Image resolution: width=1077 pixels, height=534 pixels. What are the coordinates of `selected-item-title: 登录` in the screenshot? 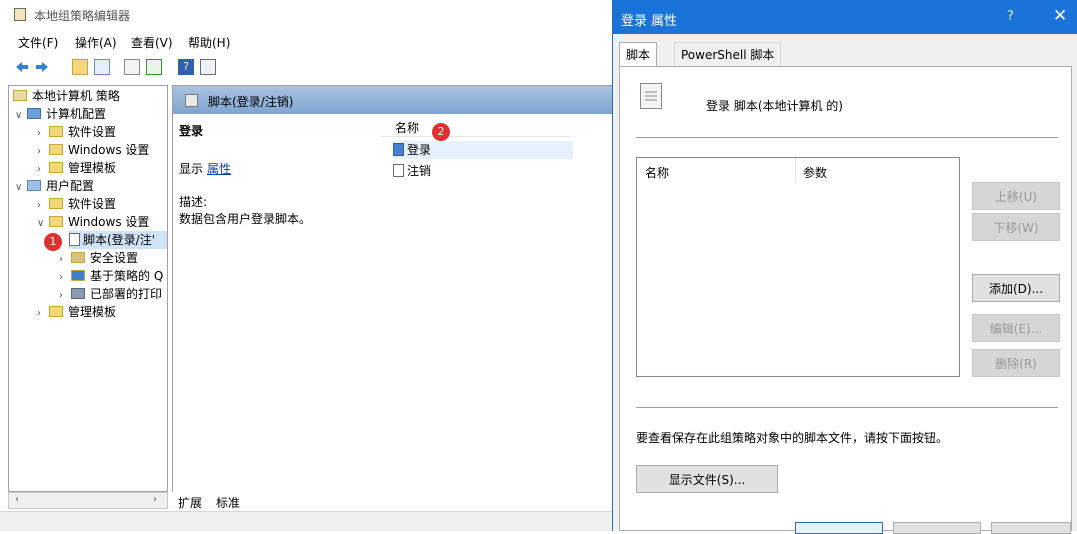 It's located at (191, 131).